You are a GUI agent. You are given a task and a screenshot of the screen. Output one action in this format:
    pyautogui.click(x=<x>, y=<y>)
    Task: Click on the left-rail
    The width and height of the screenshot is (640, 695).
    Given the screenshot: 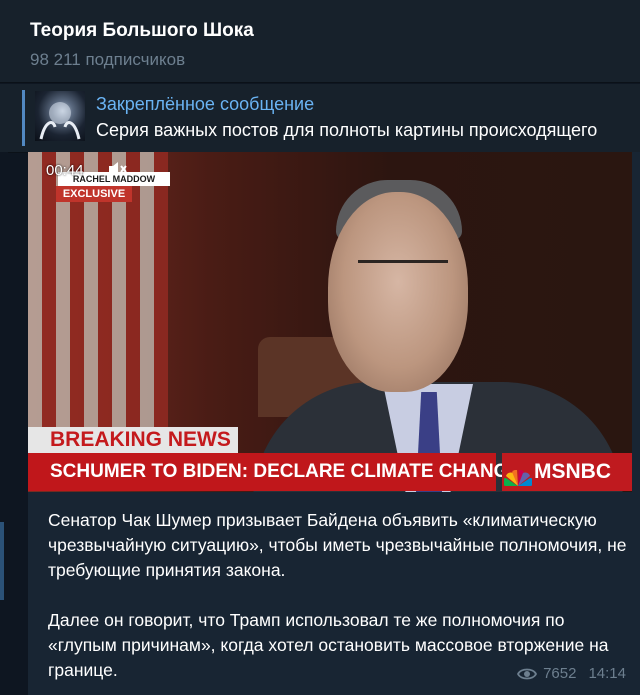 What is the action you would take?
    pyautogui.click(x=4, y=423)
    